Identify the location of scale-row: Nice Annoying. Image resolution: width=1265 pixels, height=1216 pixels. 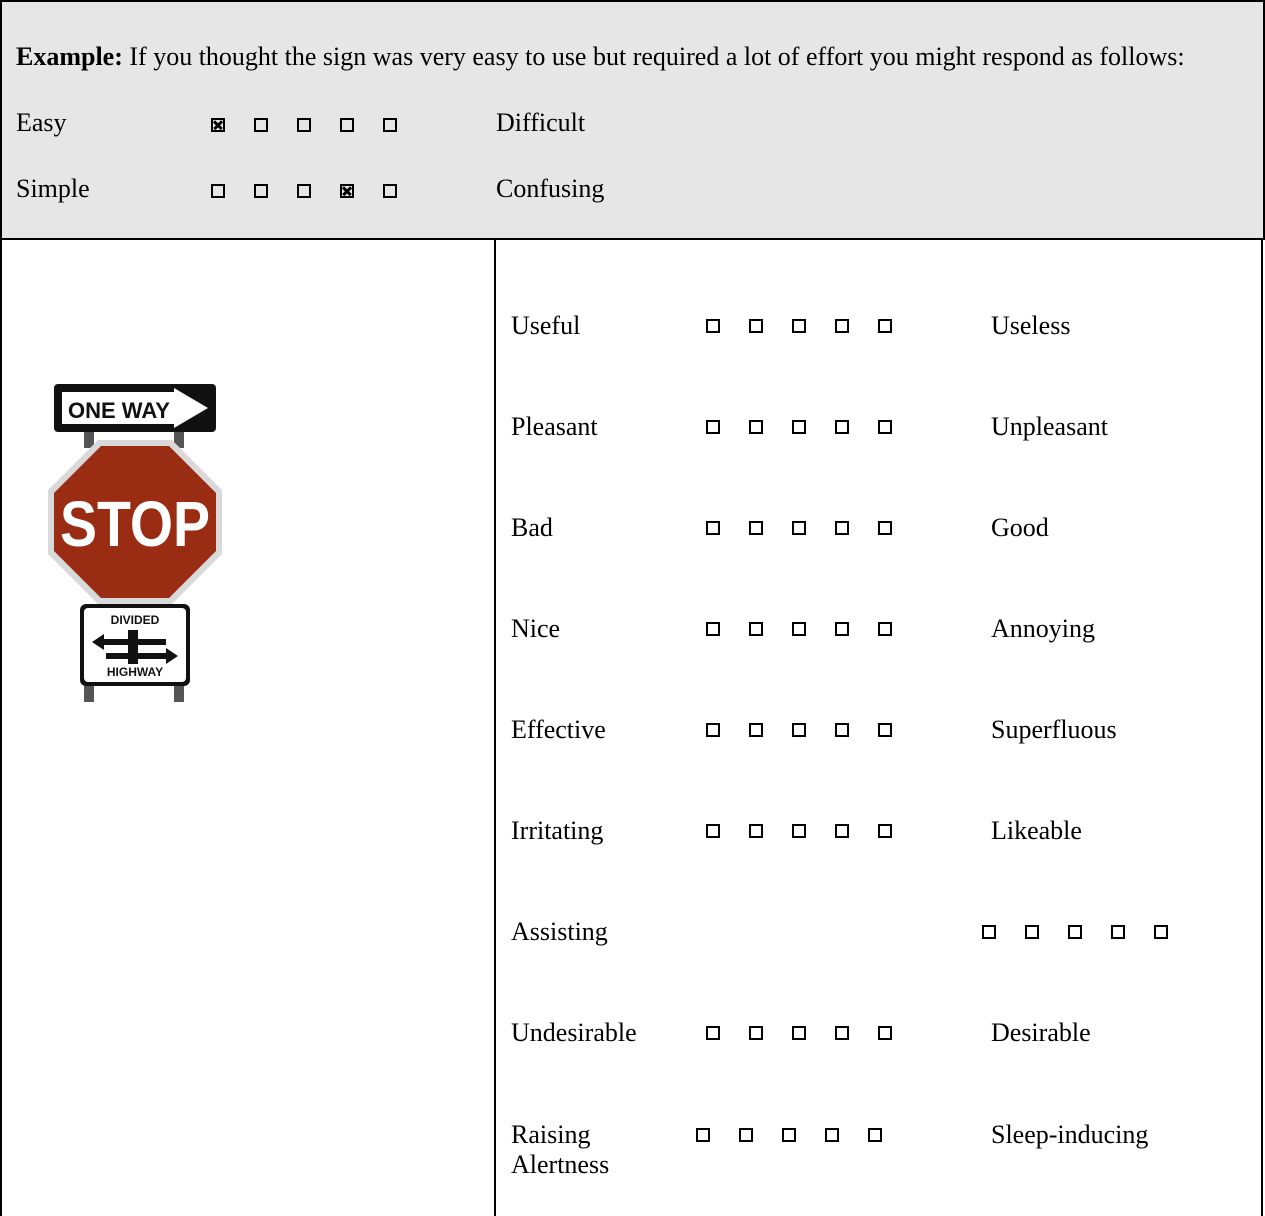
(881, 644).